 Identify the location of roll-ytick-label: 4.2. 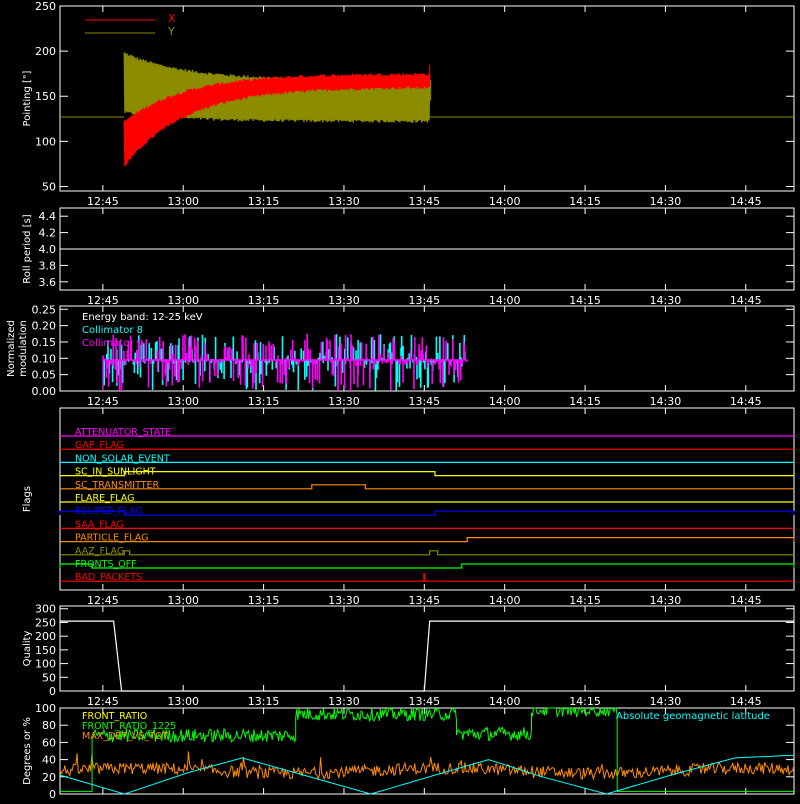
(48, 233).